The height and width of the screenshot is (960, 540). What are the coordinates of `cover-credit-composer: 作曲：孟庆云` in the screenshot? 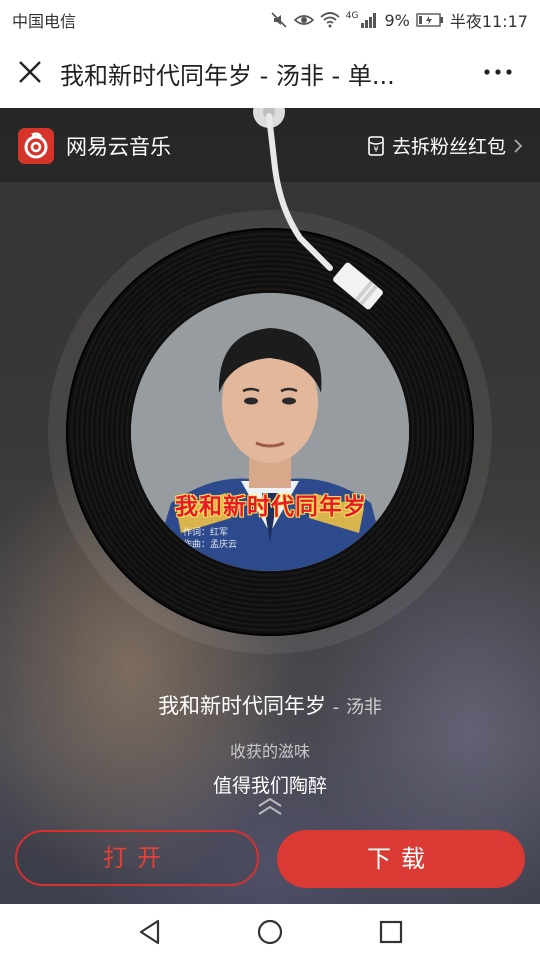 It's located at (210, 545).